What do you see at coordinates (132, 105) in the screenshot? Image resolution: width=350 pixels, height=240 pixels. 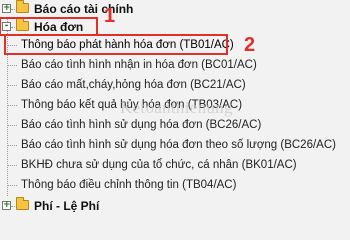 I see `tree-item-label: Thông báo kết quả hủy hóa đơn (TB03/AC)` at bounding box center [132, 105].